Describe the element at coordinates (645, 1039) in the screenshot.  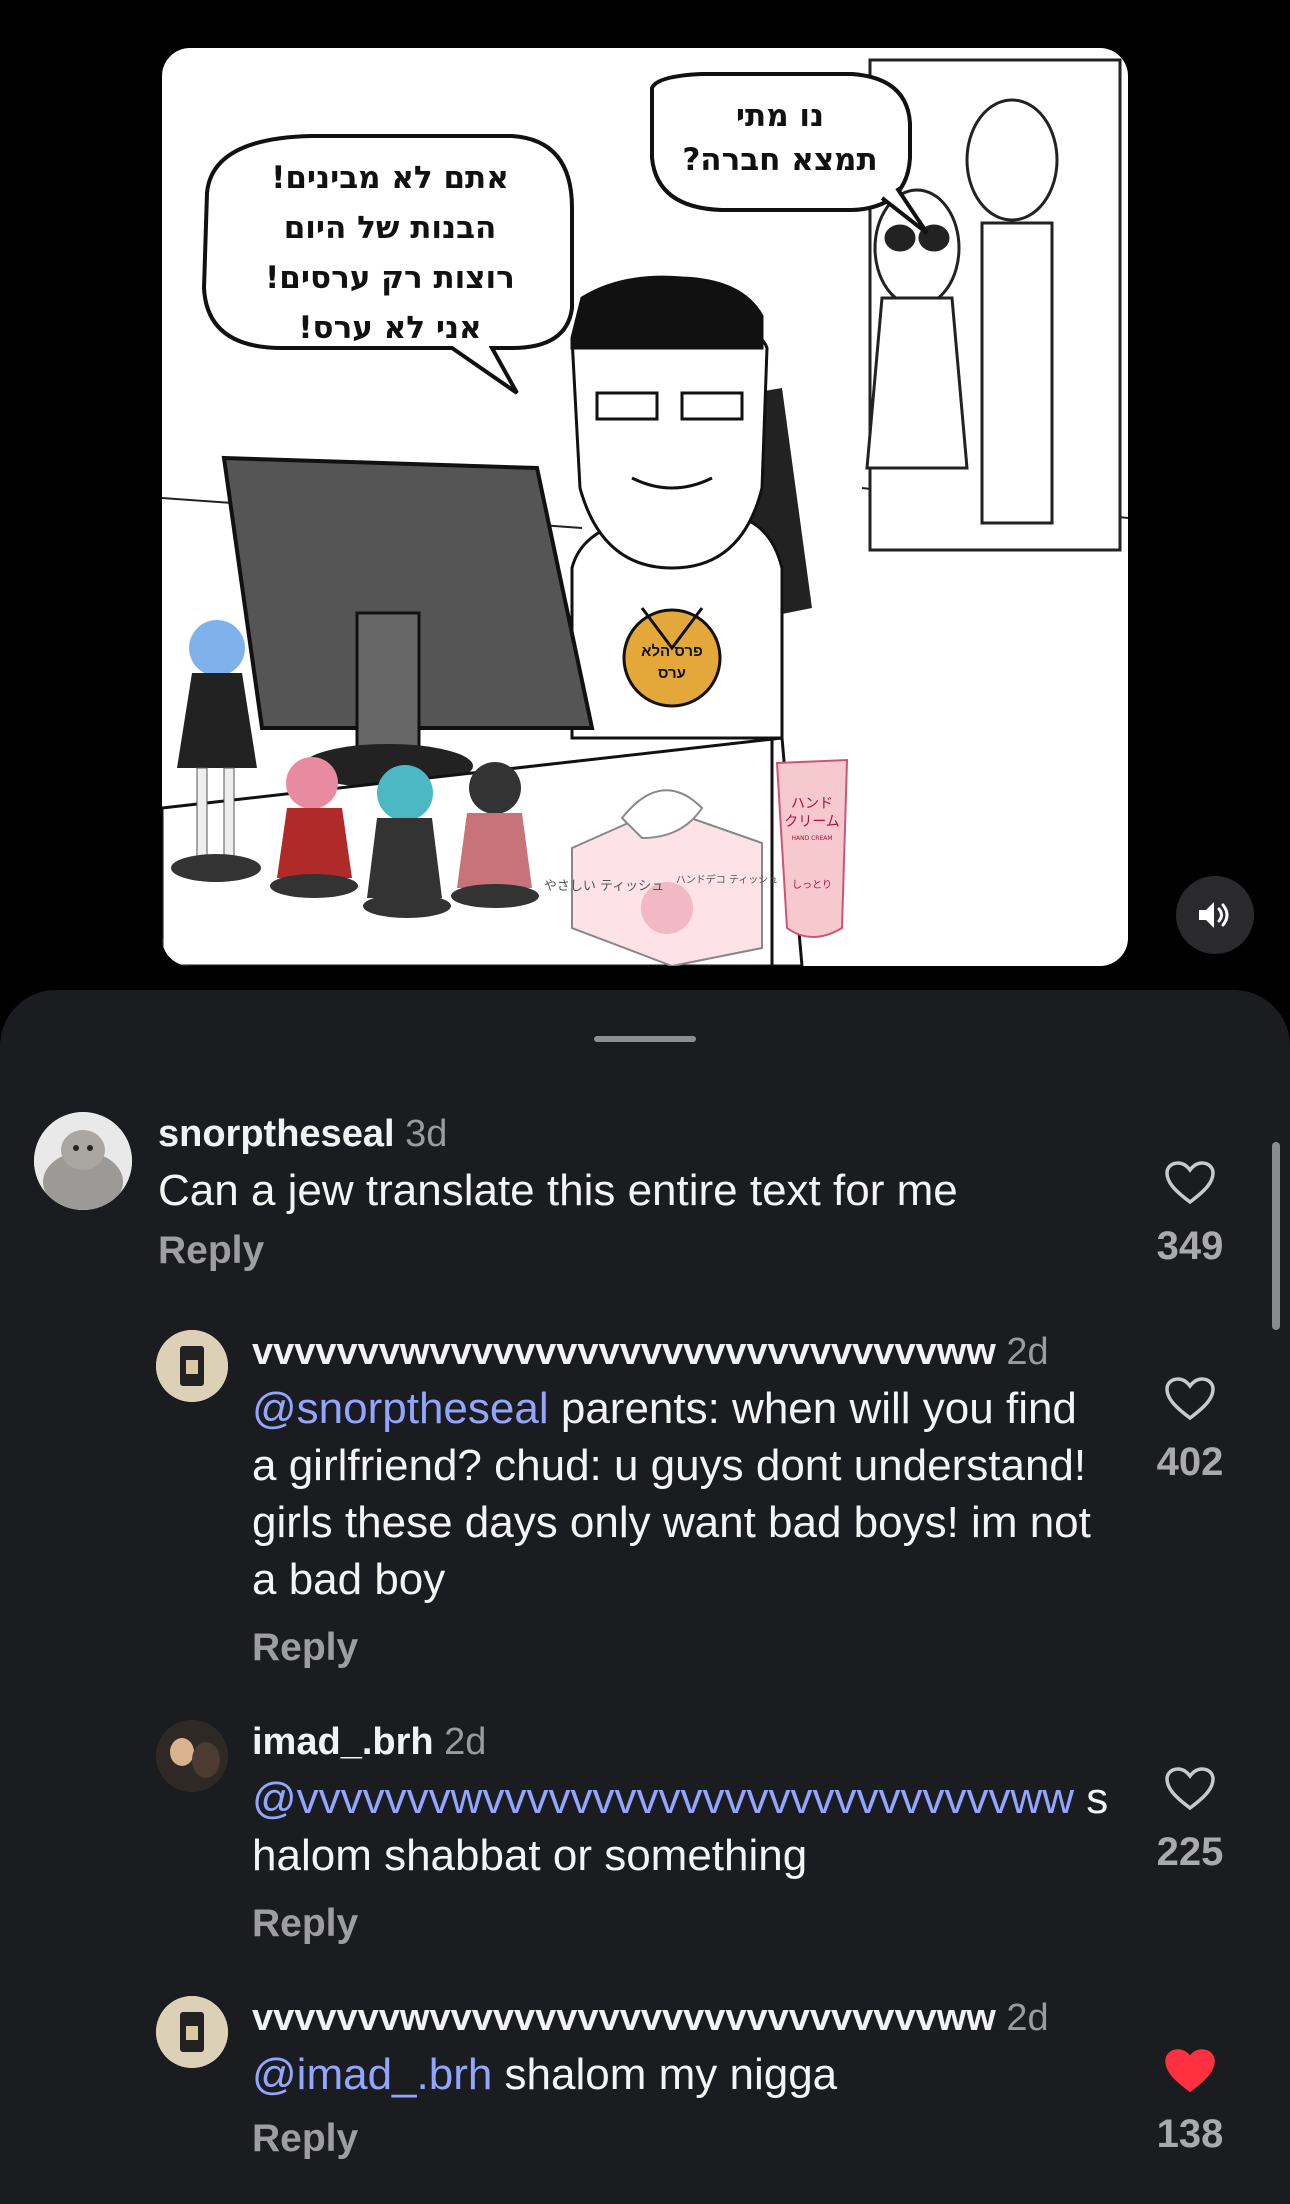
I see `sheet-grabber` at that location.